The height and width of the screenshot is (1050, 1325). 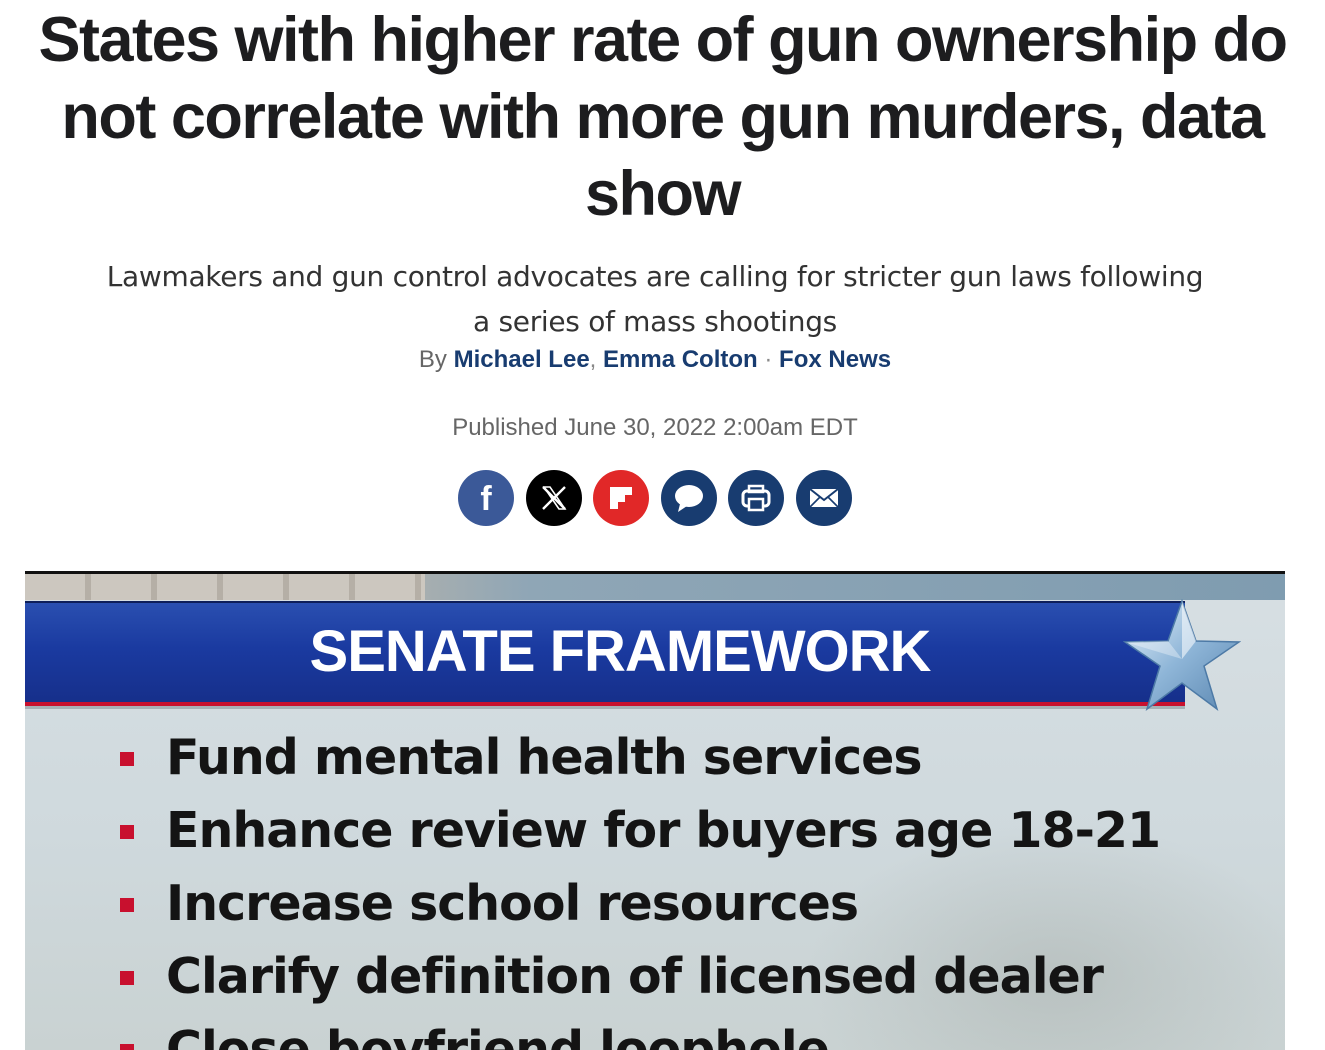 I want to click on list-item: Clarify definition of licensed dealer, so click(x=640, y=976).